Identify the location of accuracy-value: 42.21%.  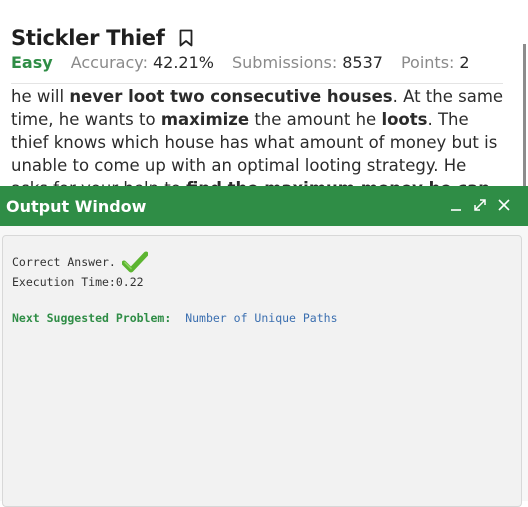
(183, 62).